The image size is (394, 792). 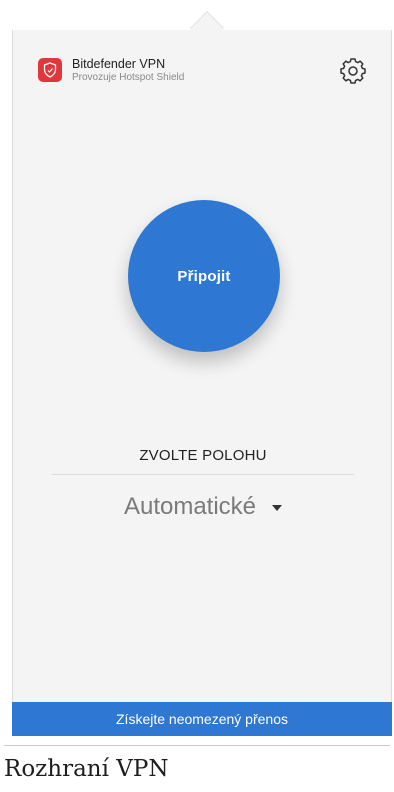 I want to click on location-dropdown: Automatické, so click(x=203, y=507).